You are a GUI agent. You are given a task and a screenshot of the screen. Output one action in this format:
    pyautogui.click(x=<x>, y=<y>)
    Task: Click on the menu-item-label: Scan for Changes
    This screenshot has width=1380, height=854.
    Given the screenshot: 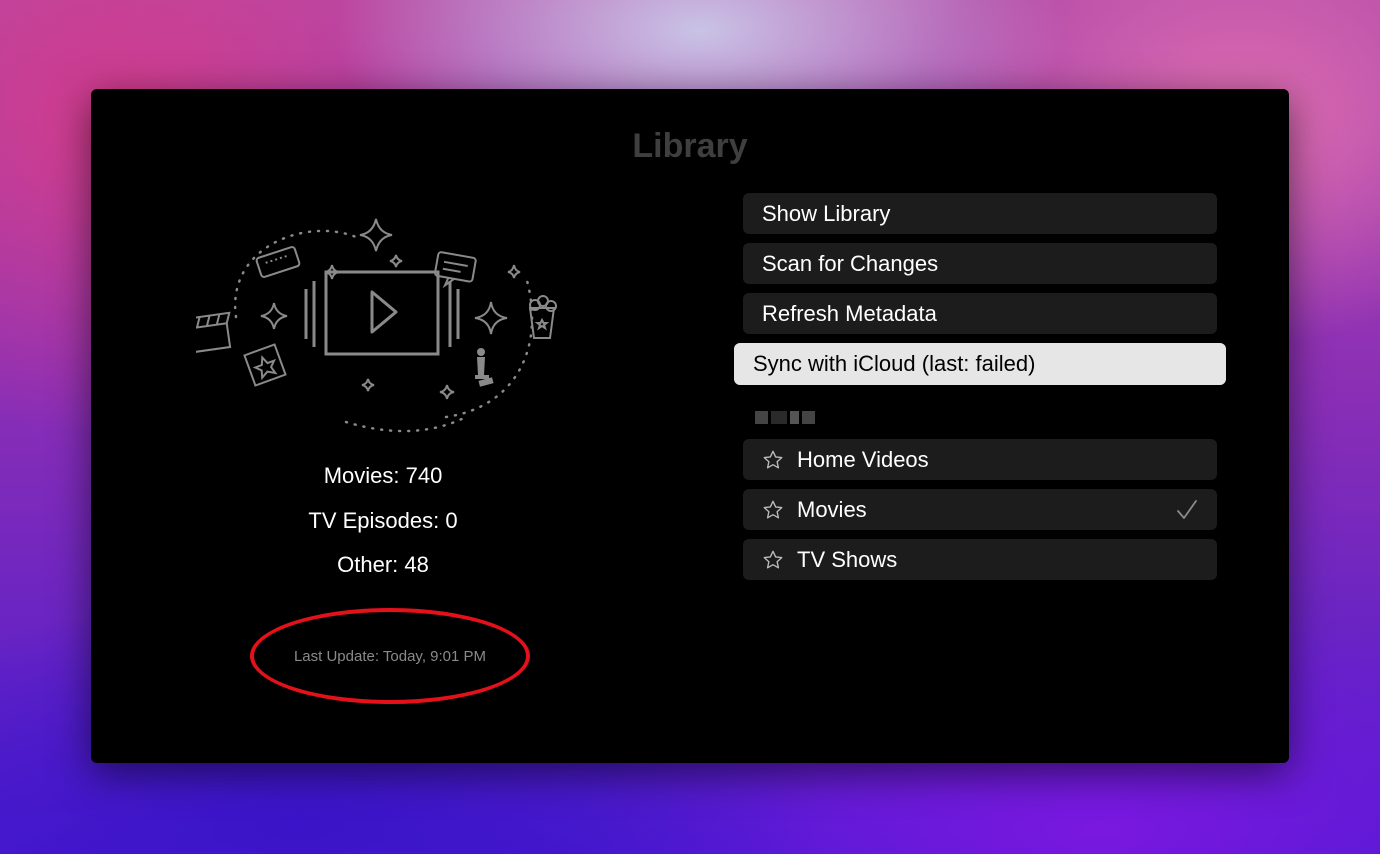 What is the action you would take?
    pyautogui.click(x=850, y=263)
    